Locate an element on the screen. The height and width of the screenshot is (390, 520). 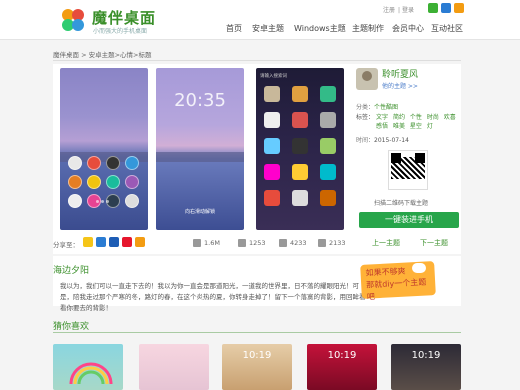
clover-logo-icon is located at coordinates (73, 20).